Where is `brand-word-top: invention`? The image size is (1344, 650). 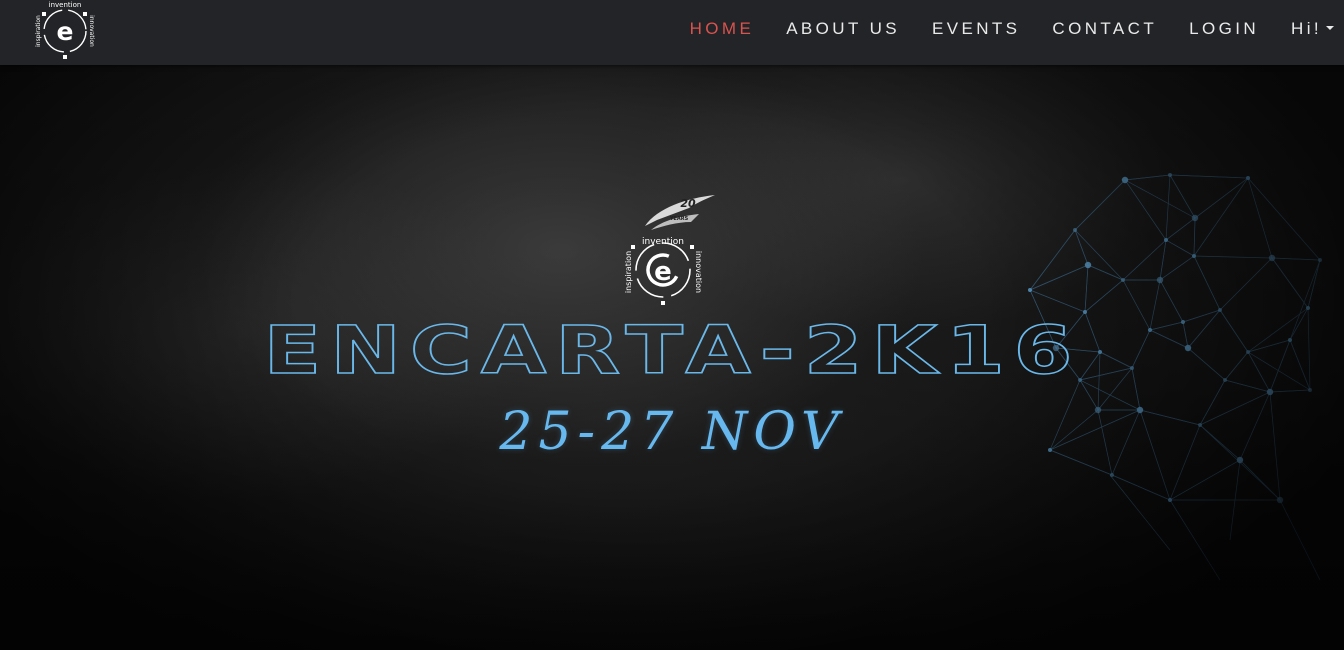 brand-word-top: invention is located at coordinates (65, 5).